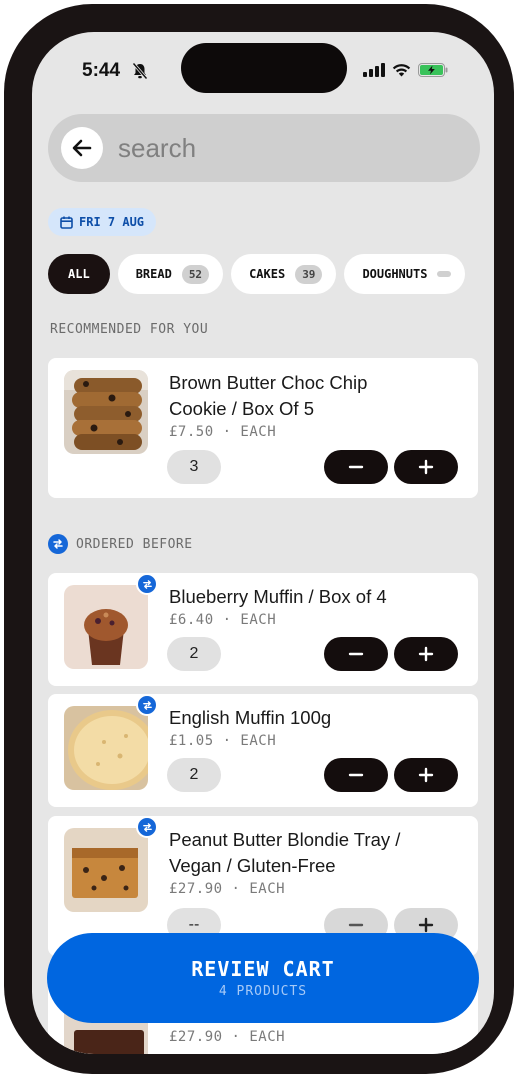 This screenshot has width=518, height=1078. Describe the element at coordinates (288, 148) in the screenshot. I see `search-input` at that location.